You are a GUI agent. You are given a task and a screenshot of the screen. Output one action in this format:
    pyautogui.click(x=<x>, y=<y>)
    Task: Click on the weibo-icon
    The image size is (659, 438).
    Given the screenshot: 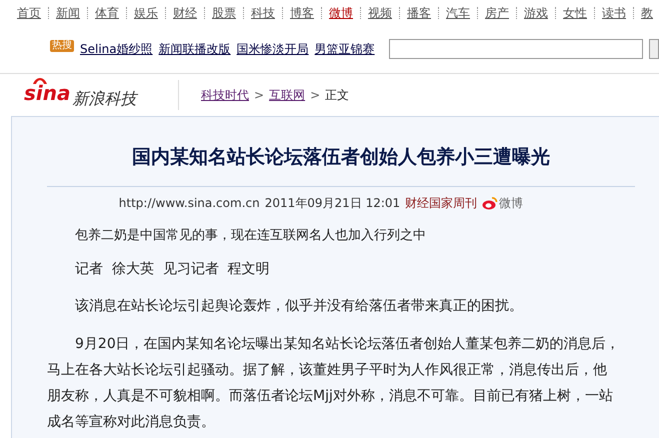 What is the action you would take?
    pyautogui.click(x=490, y=203)
    